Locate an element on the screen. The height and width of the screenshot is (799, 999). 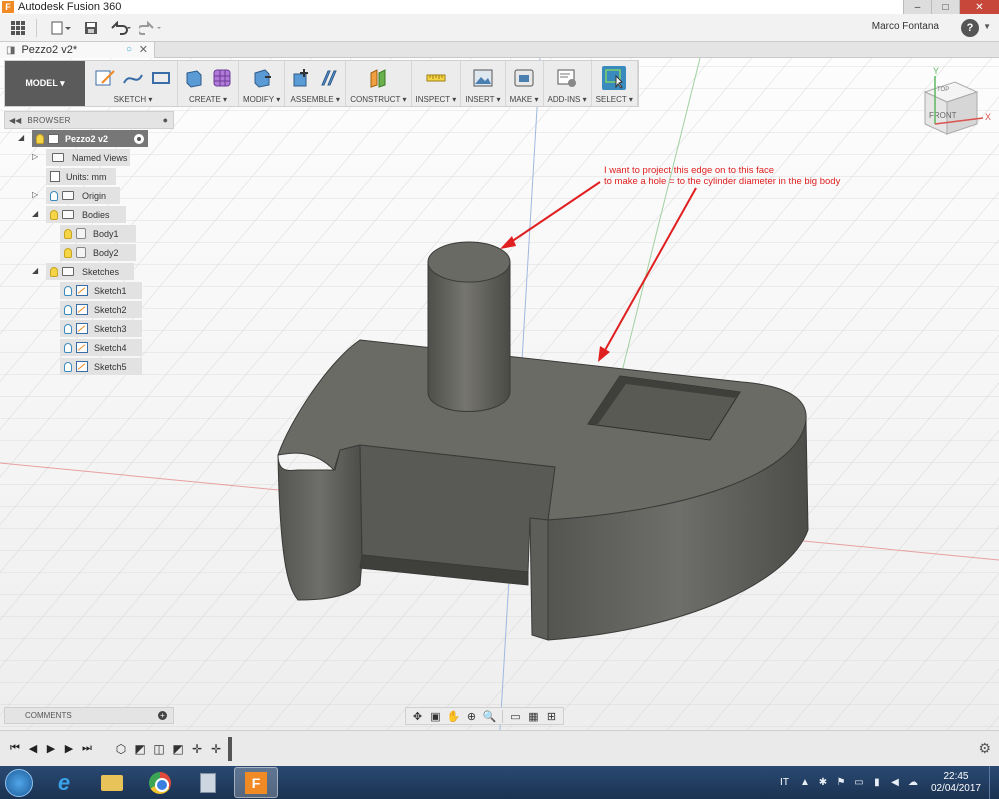
go-to-end-icon: ⏭ is located at coordinates (87, 749).